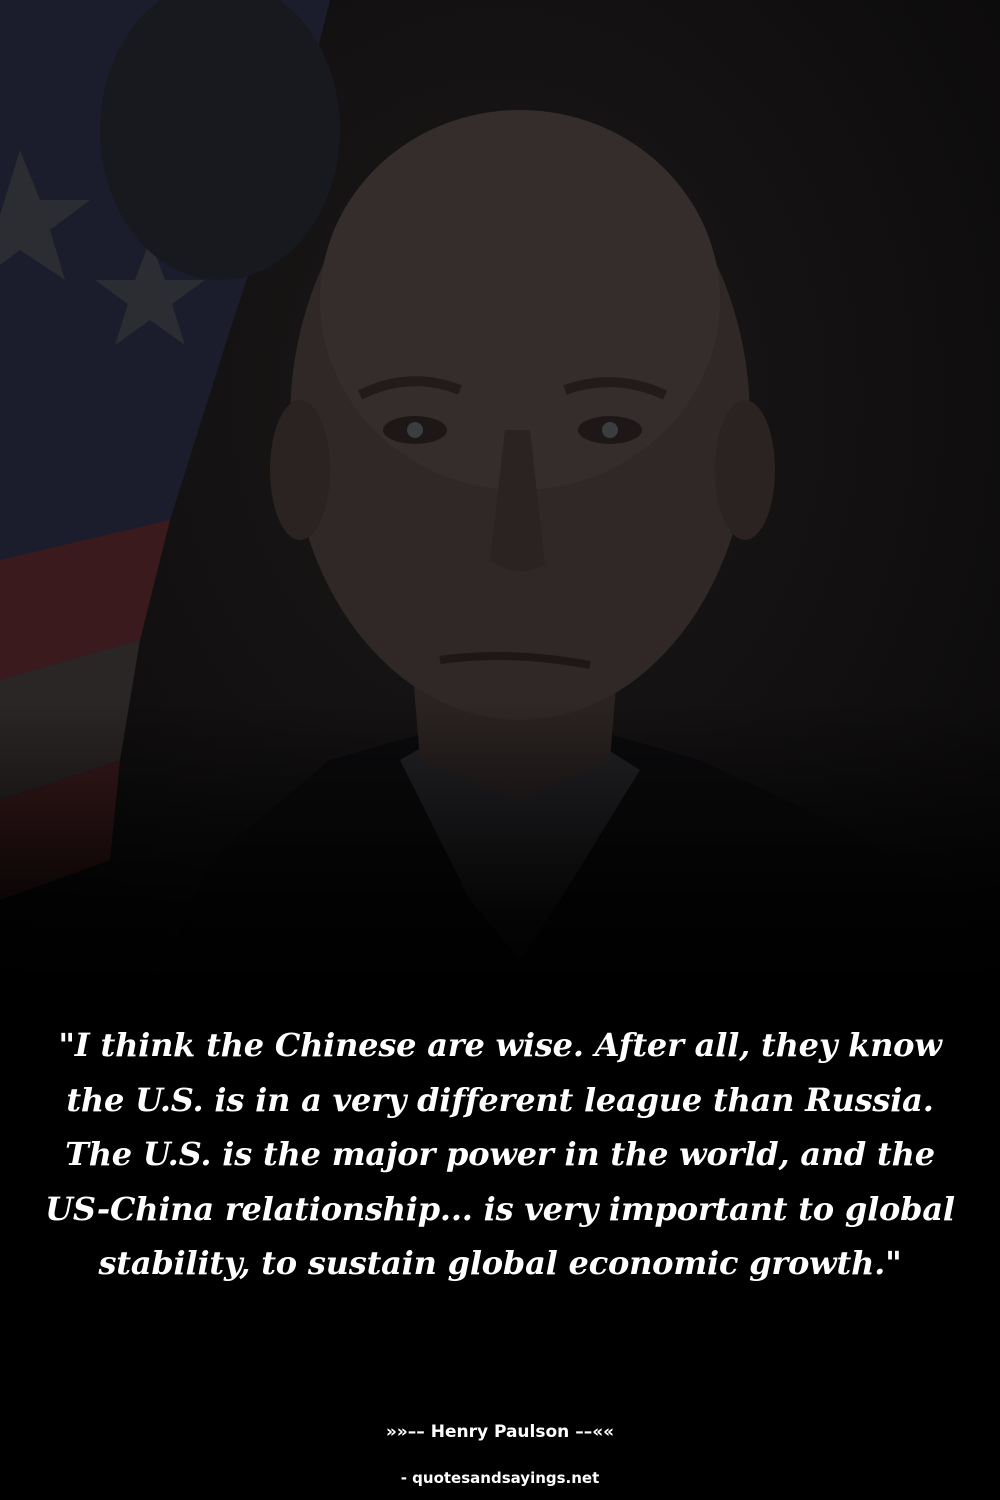  I want to click on attribution-line: »»–– Henry Paulson ––««, so click(500, 1432).